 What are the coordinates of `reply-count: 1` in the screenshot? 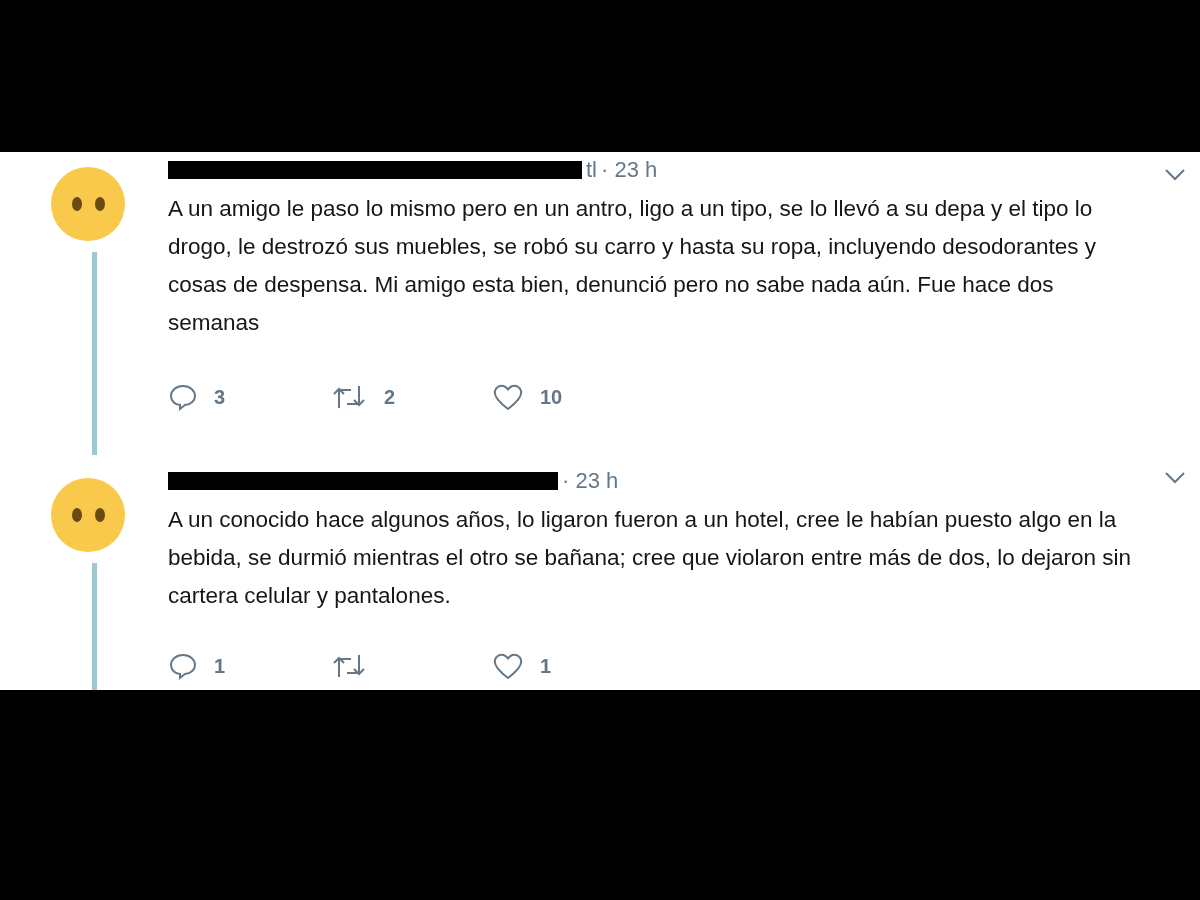 It's located at (220, 666).